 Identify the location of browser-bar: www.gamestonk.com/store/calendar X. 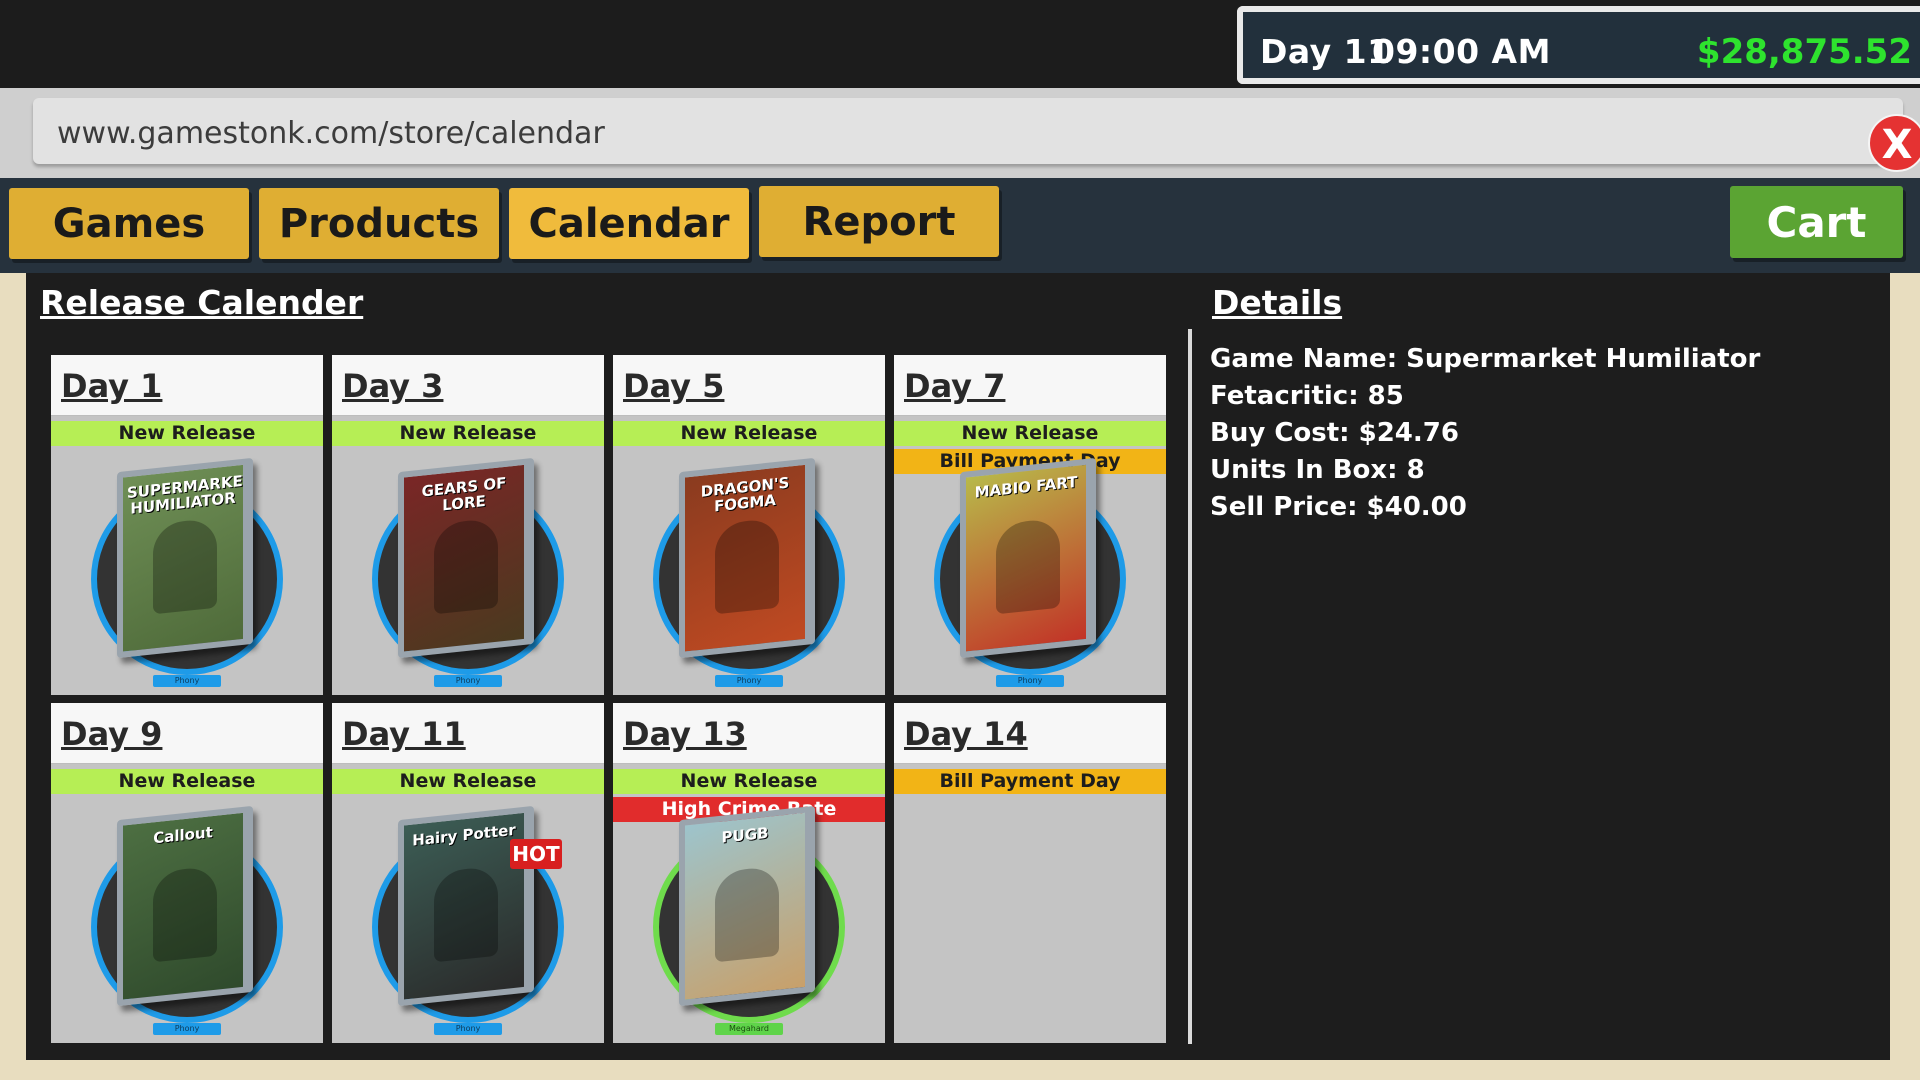
(960, 133).